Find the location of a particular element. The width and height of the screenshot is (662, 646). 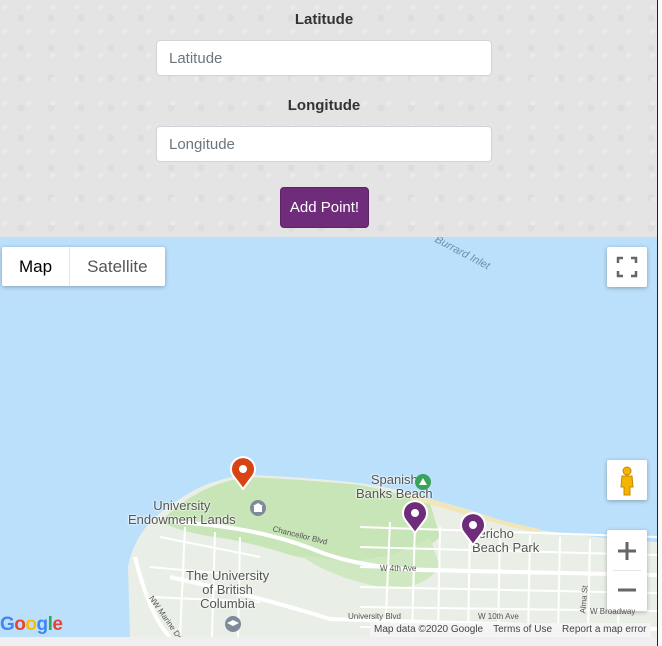

bottom-strip is located at coordinates (328, 641).